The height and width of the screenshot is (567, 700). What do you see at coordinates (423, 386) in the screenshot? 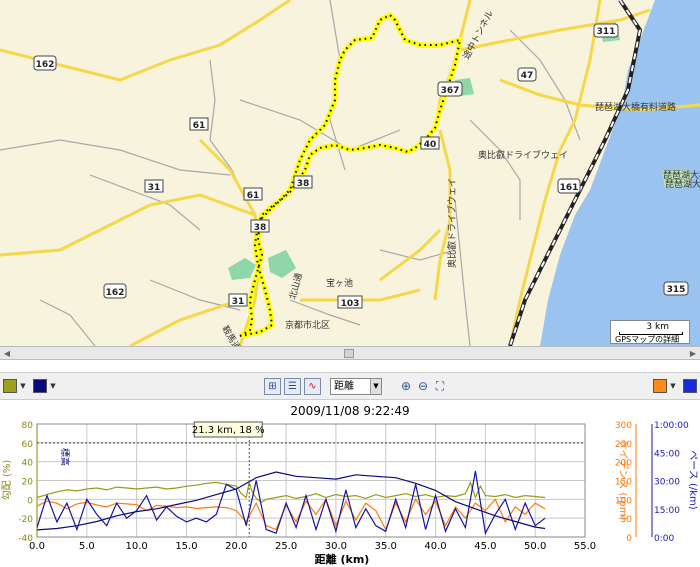
I see `zoom-out-icon: ⊖` at bounding box center [423, 386].